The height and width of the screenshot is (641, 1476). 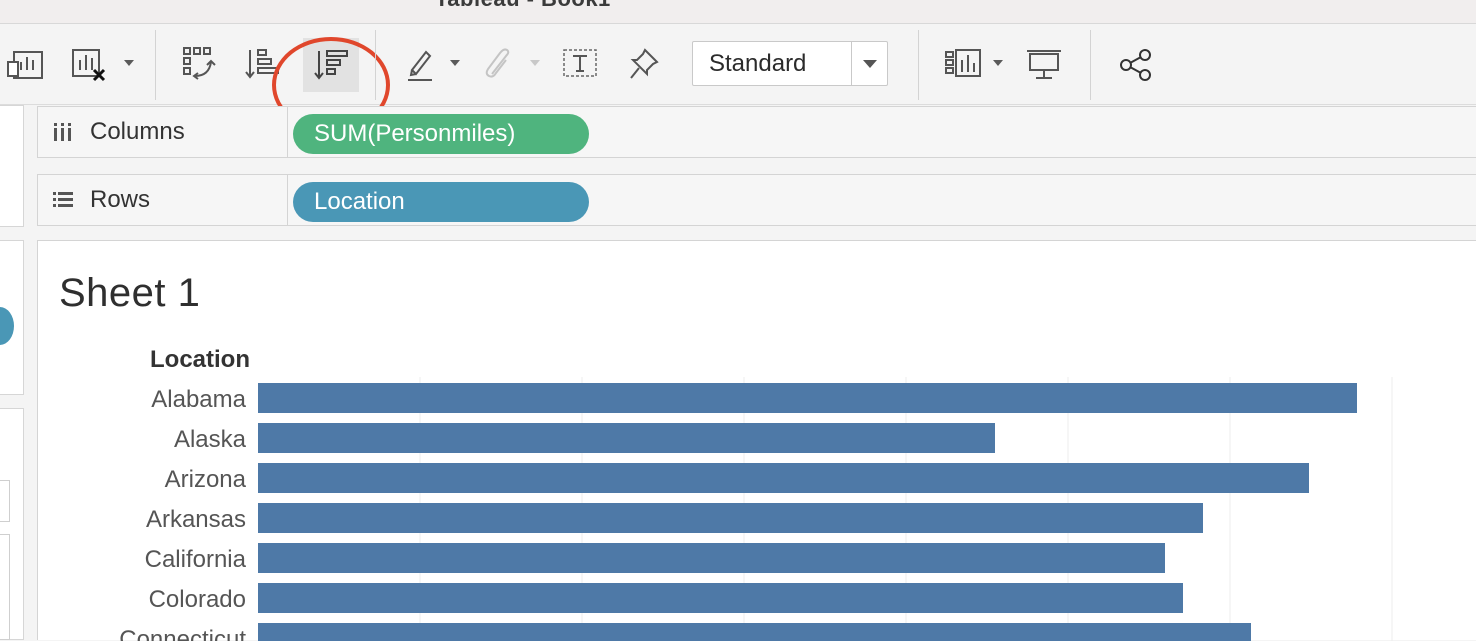 What do you see at coordinates (130, 293) in the screenshot?
I see `sheet-title: Sheet 1` at bounding box center [130, 293].